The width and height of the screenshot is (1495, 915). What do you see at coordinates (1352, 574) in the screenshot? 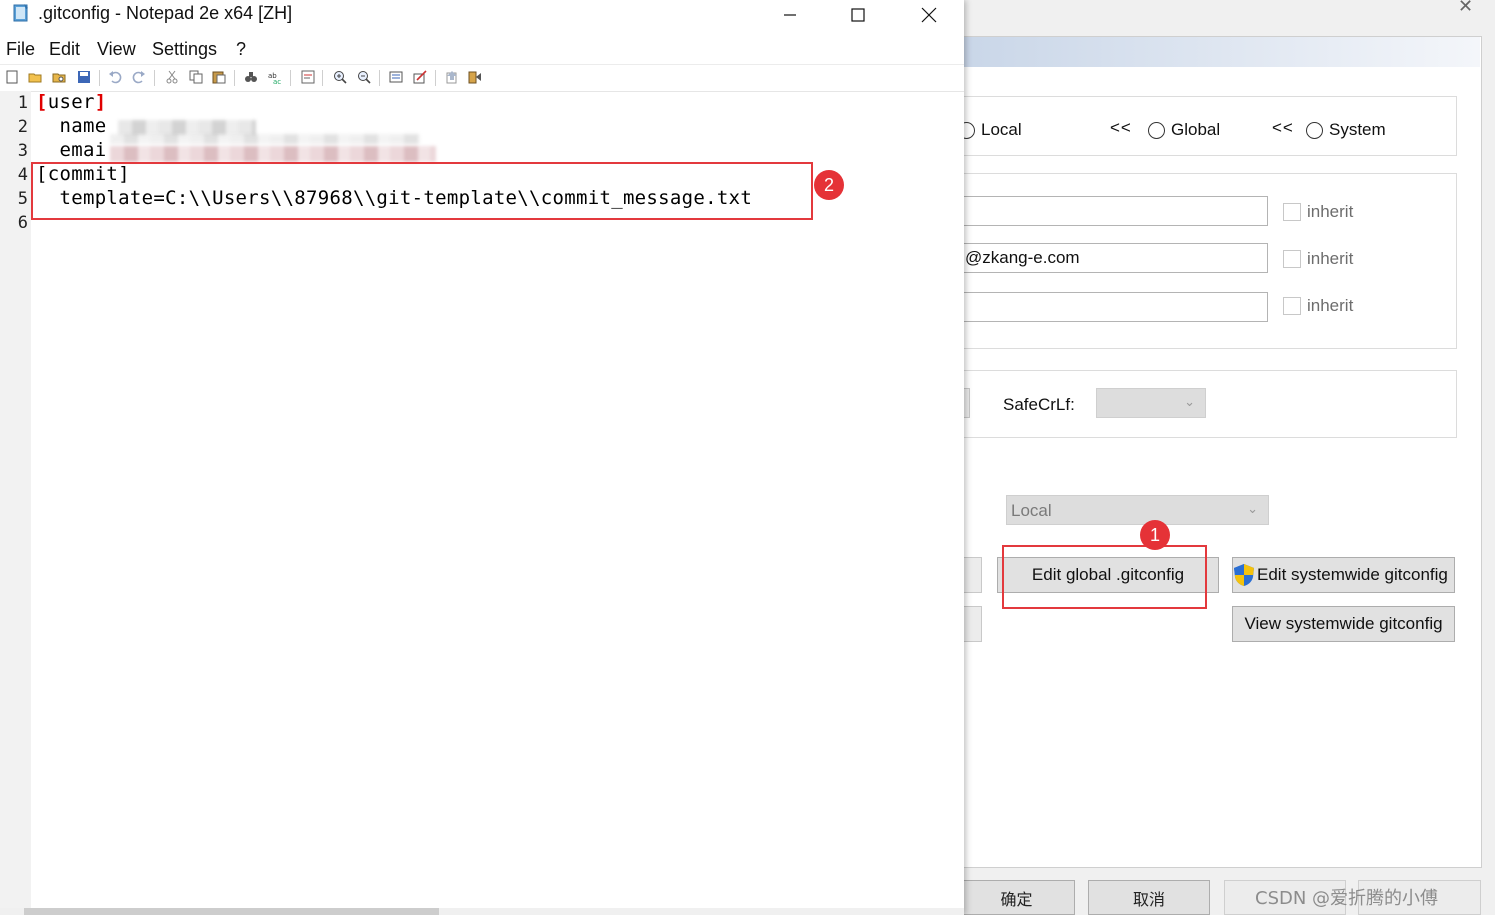
I see `edit-system-label: Edit systemwide gitconfig` at bounding box center [1352, 574].